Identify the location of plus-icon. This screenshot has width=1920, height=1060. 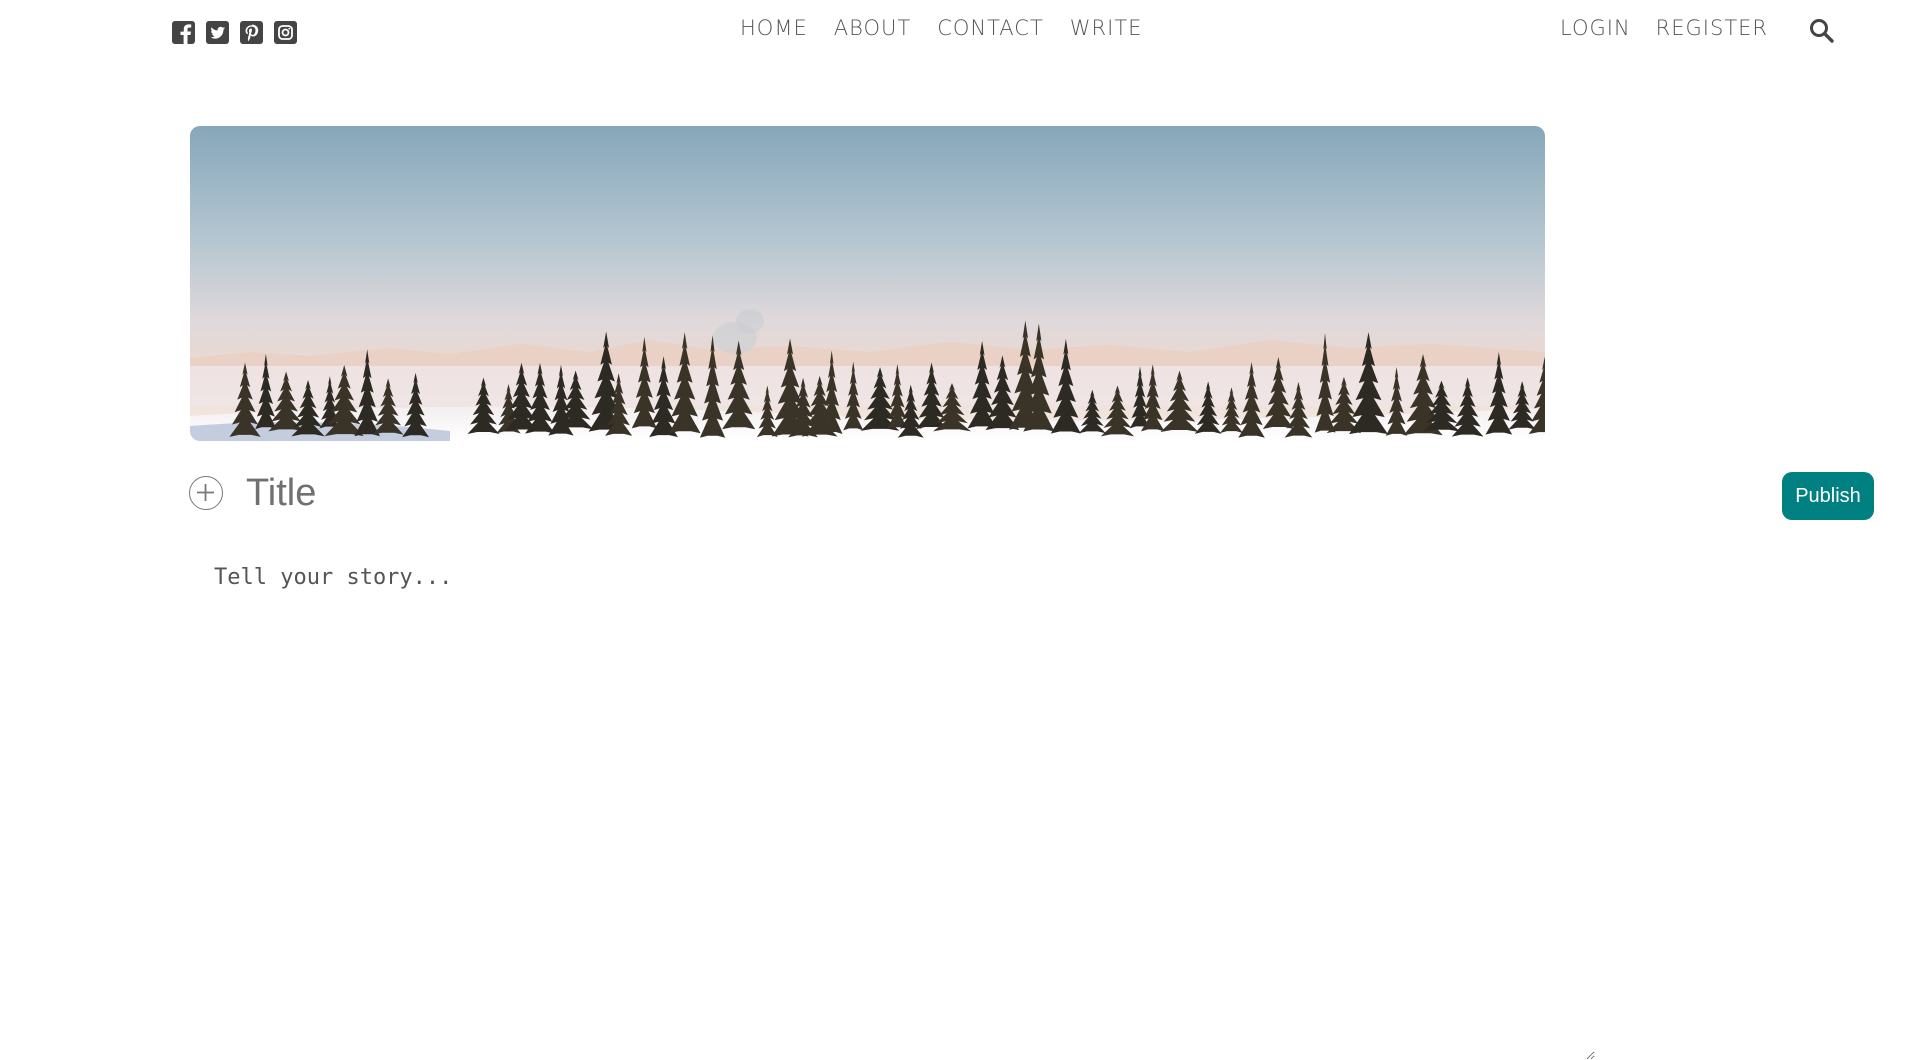
(205, 492).